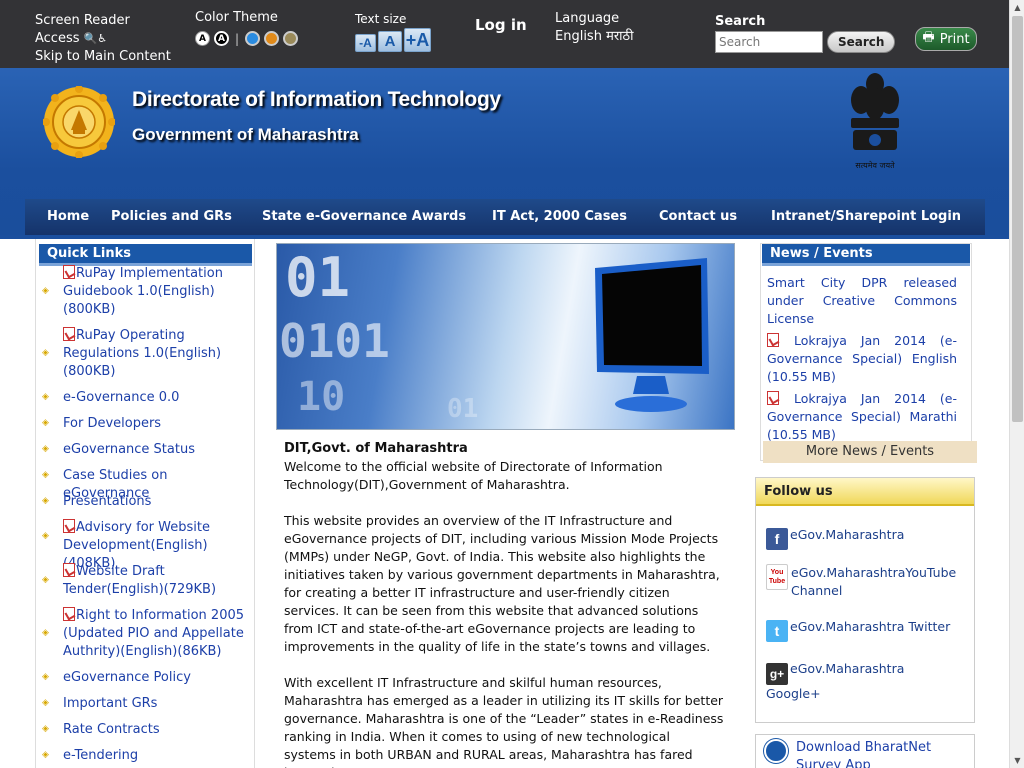 This screenshot has width=1024, height=768. Describe the element at coordinates (272, 38) in the screenshot. I see `theme-orange-button` at that location.